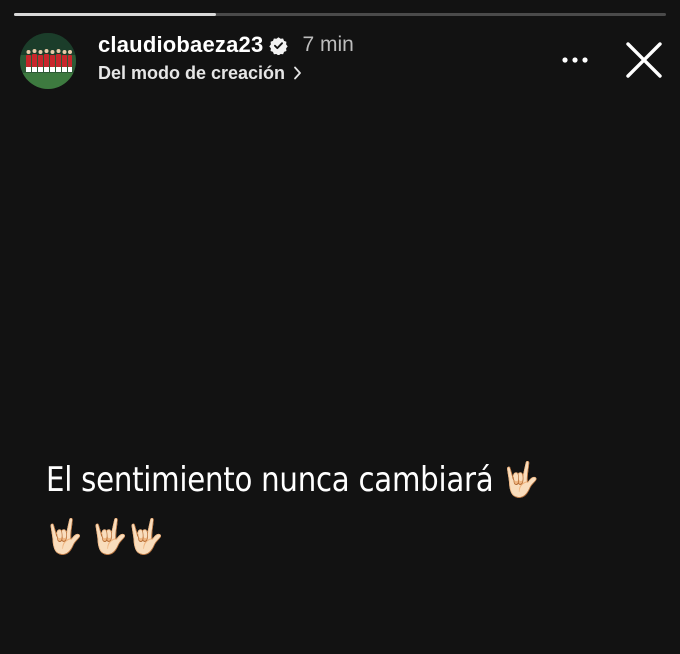 The width and height of the screenshot is (680, 654). I want to click on more-options-icon, so click(575, 60).